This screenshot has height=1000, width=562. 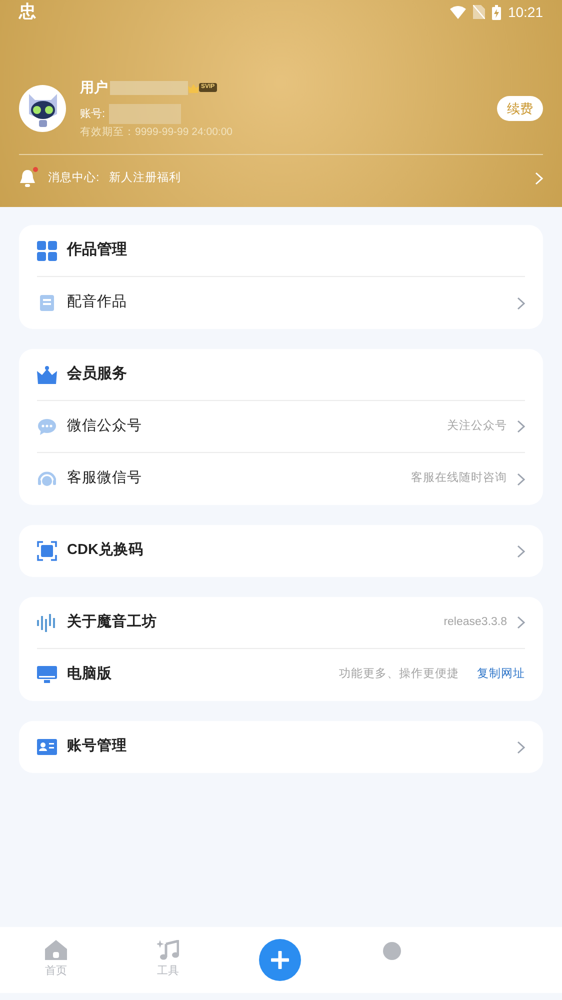 What do you see at coordinates (47, 479) in the screenshot?
I see `headset-icon` at bounding box center [47, 479].